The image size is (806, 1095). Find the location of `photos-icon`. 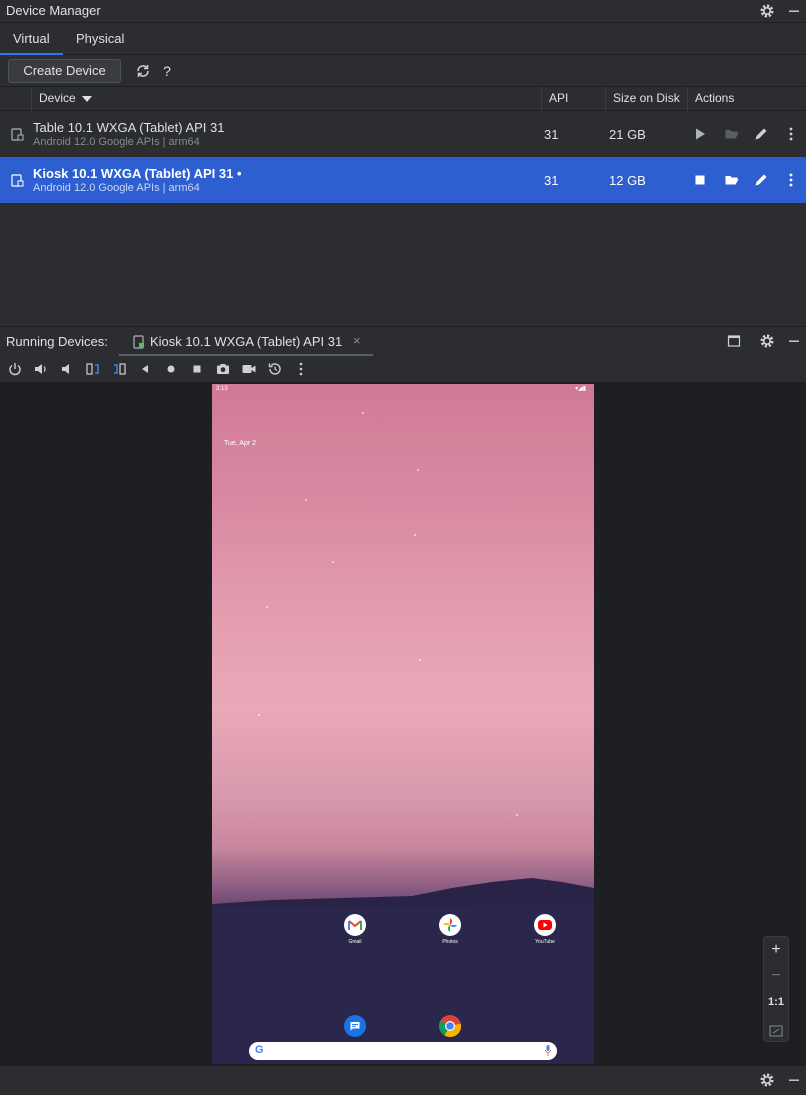

photos-icon is located at coordinates (450, 925).